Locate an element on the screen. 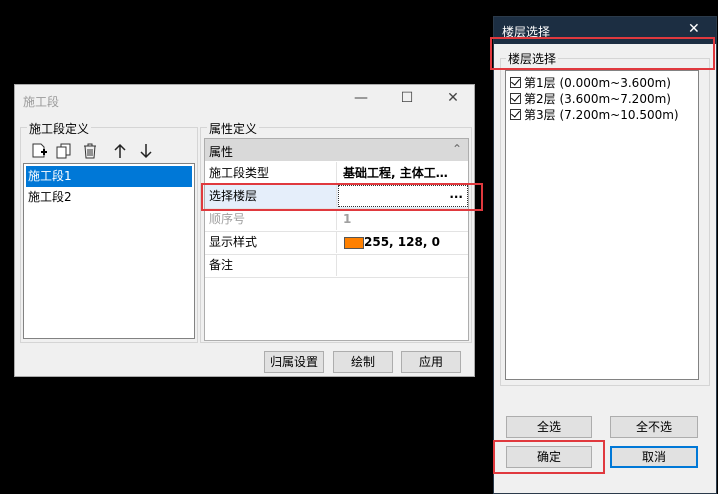 This screenshot has width=718, height=494. highlight-floor-group is located at coordinates (602, 53).